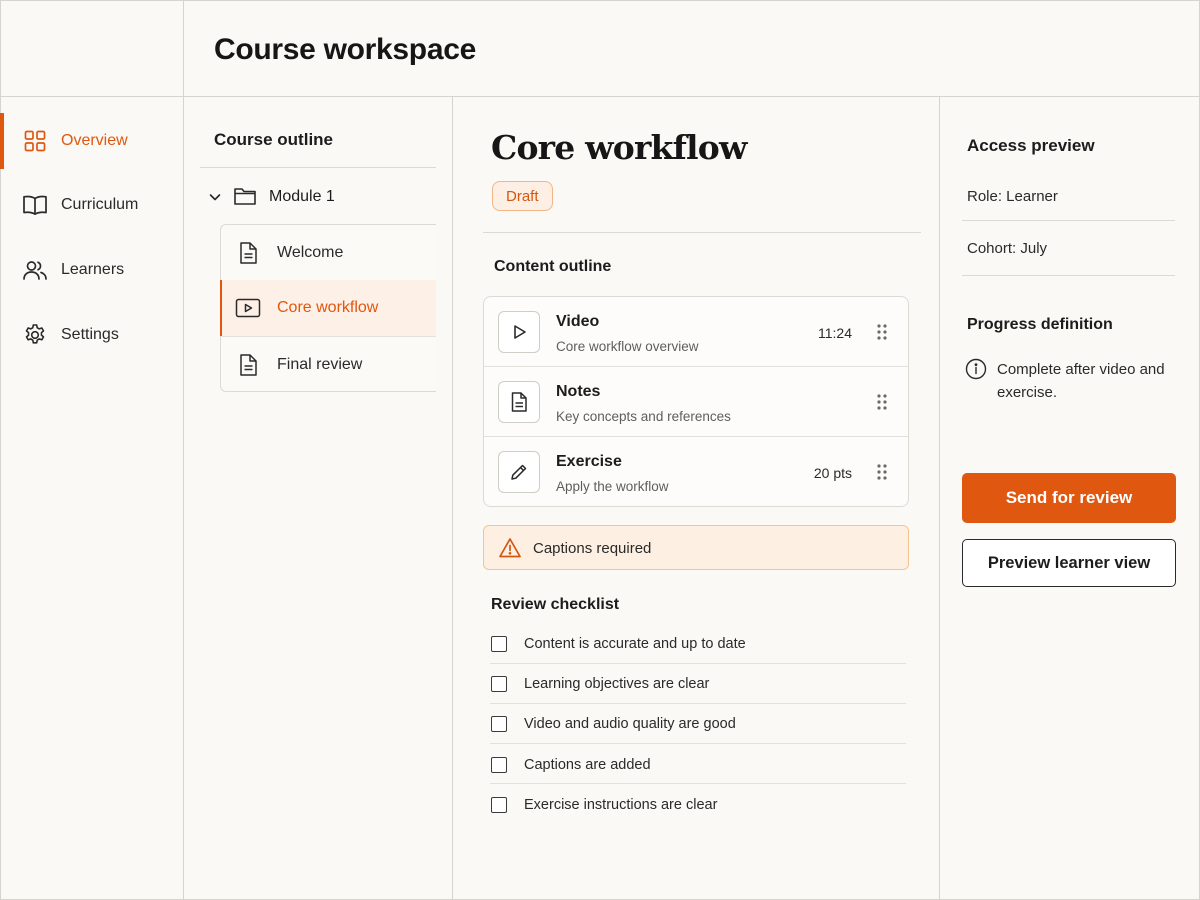 The image size is (1200, 900). What do you see at coordinates (100, 204) in the screenshot?
I see `sidebar-item-label: Curriculum` at bounding box center [100, 204].